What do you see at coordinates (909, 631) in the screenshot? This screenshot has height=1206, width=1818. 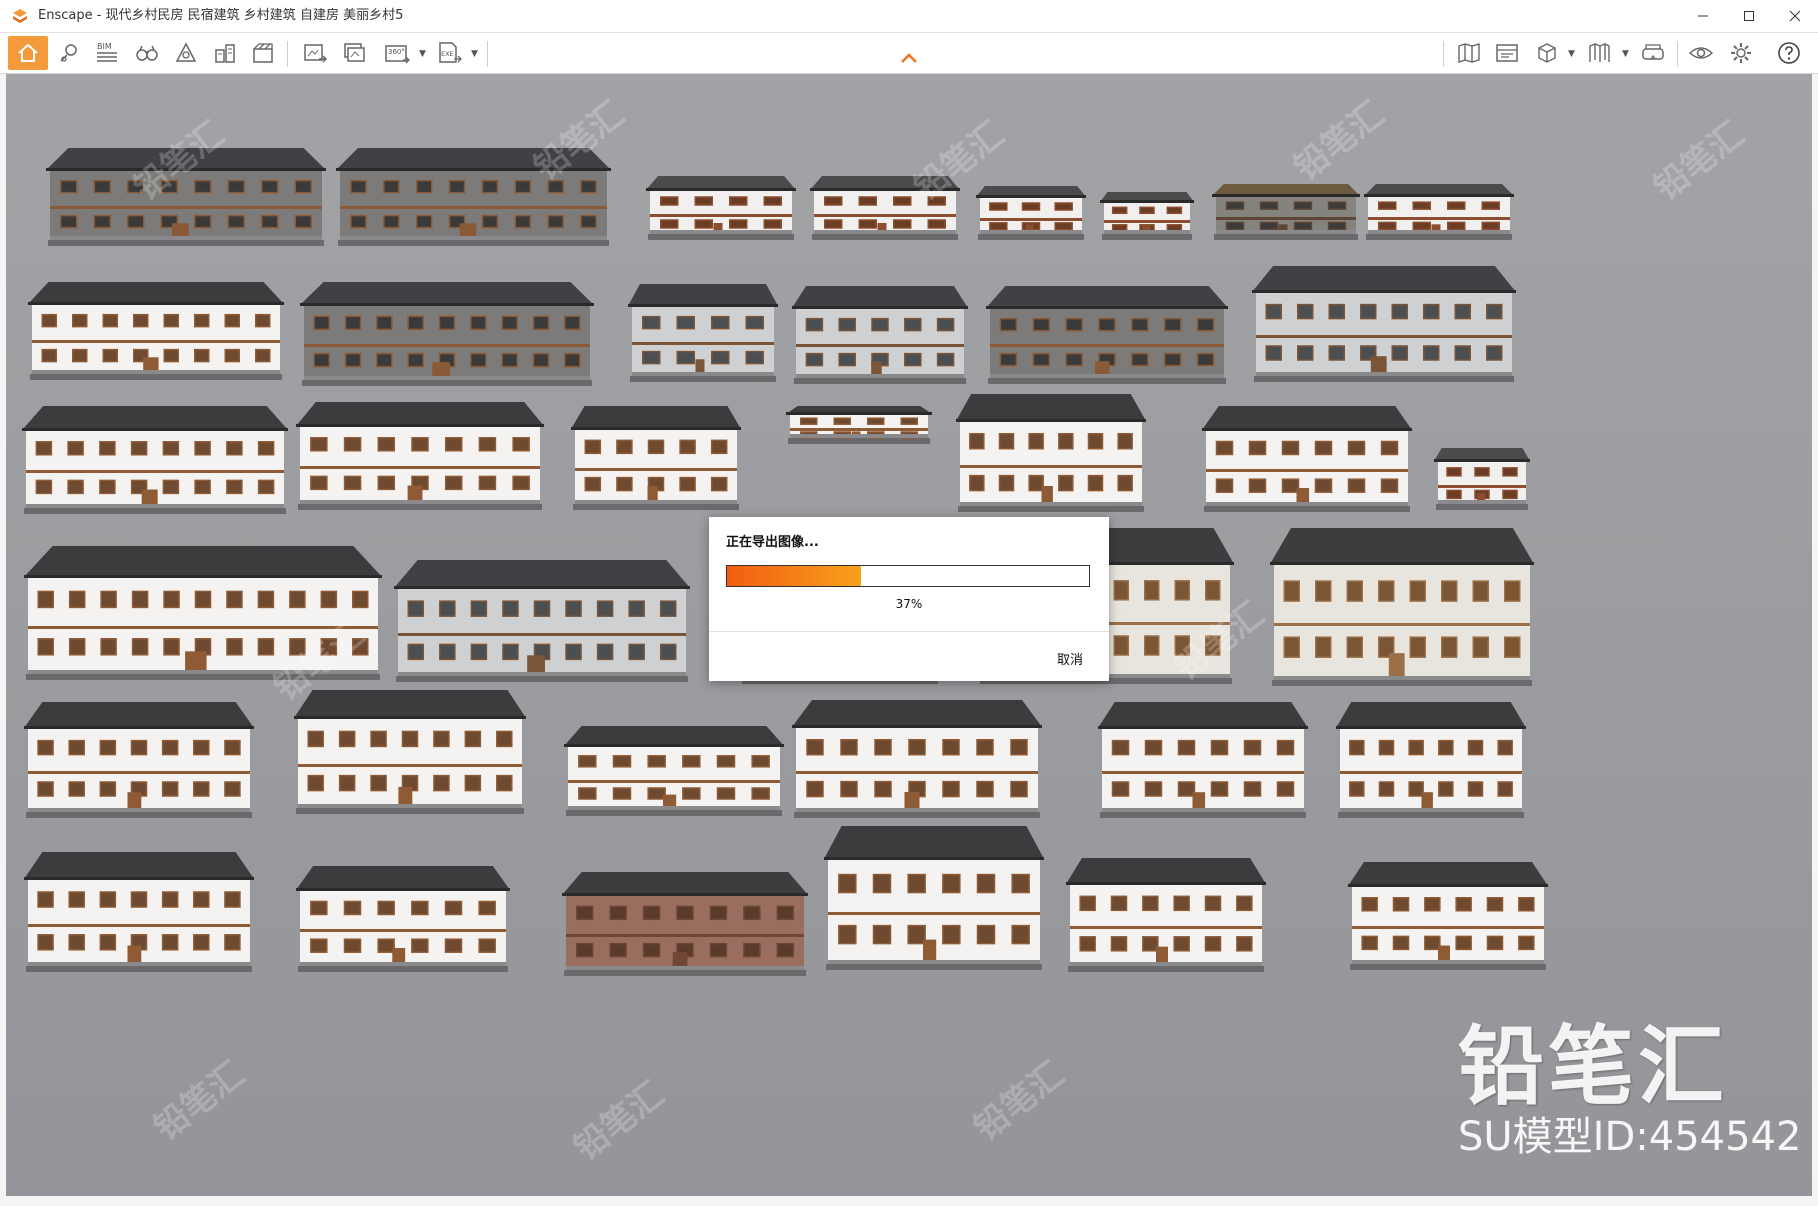 I see `dialog-divider` at bounding box center [909, 631].